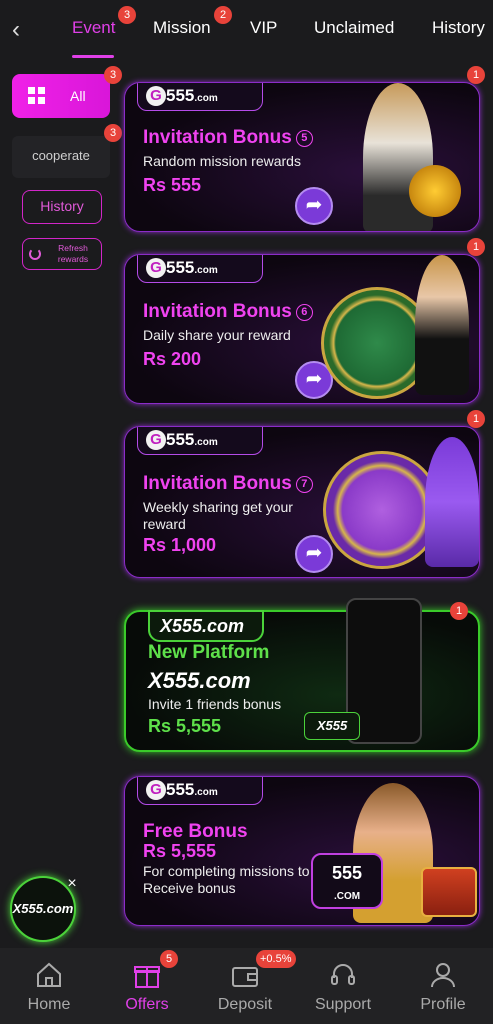 This screenshot has height=1024, width=493. Describe the element at coordinates (215, 704) in the screenshot. I see `invite-friends-text: Invite 1 friends bonus` at that location.